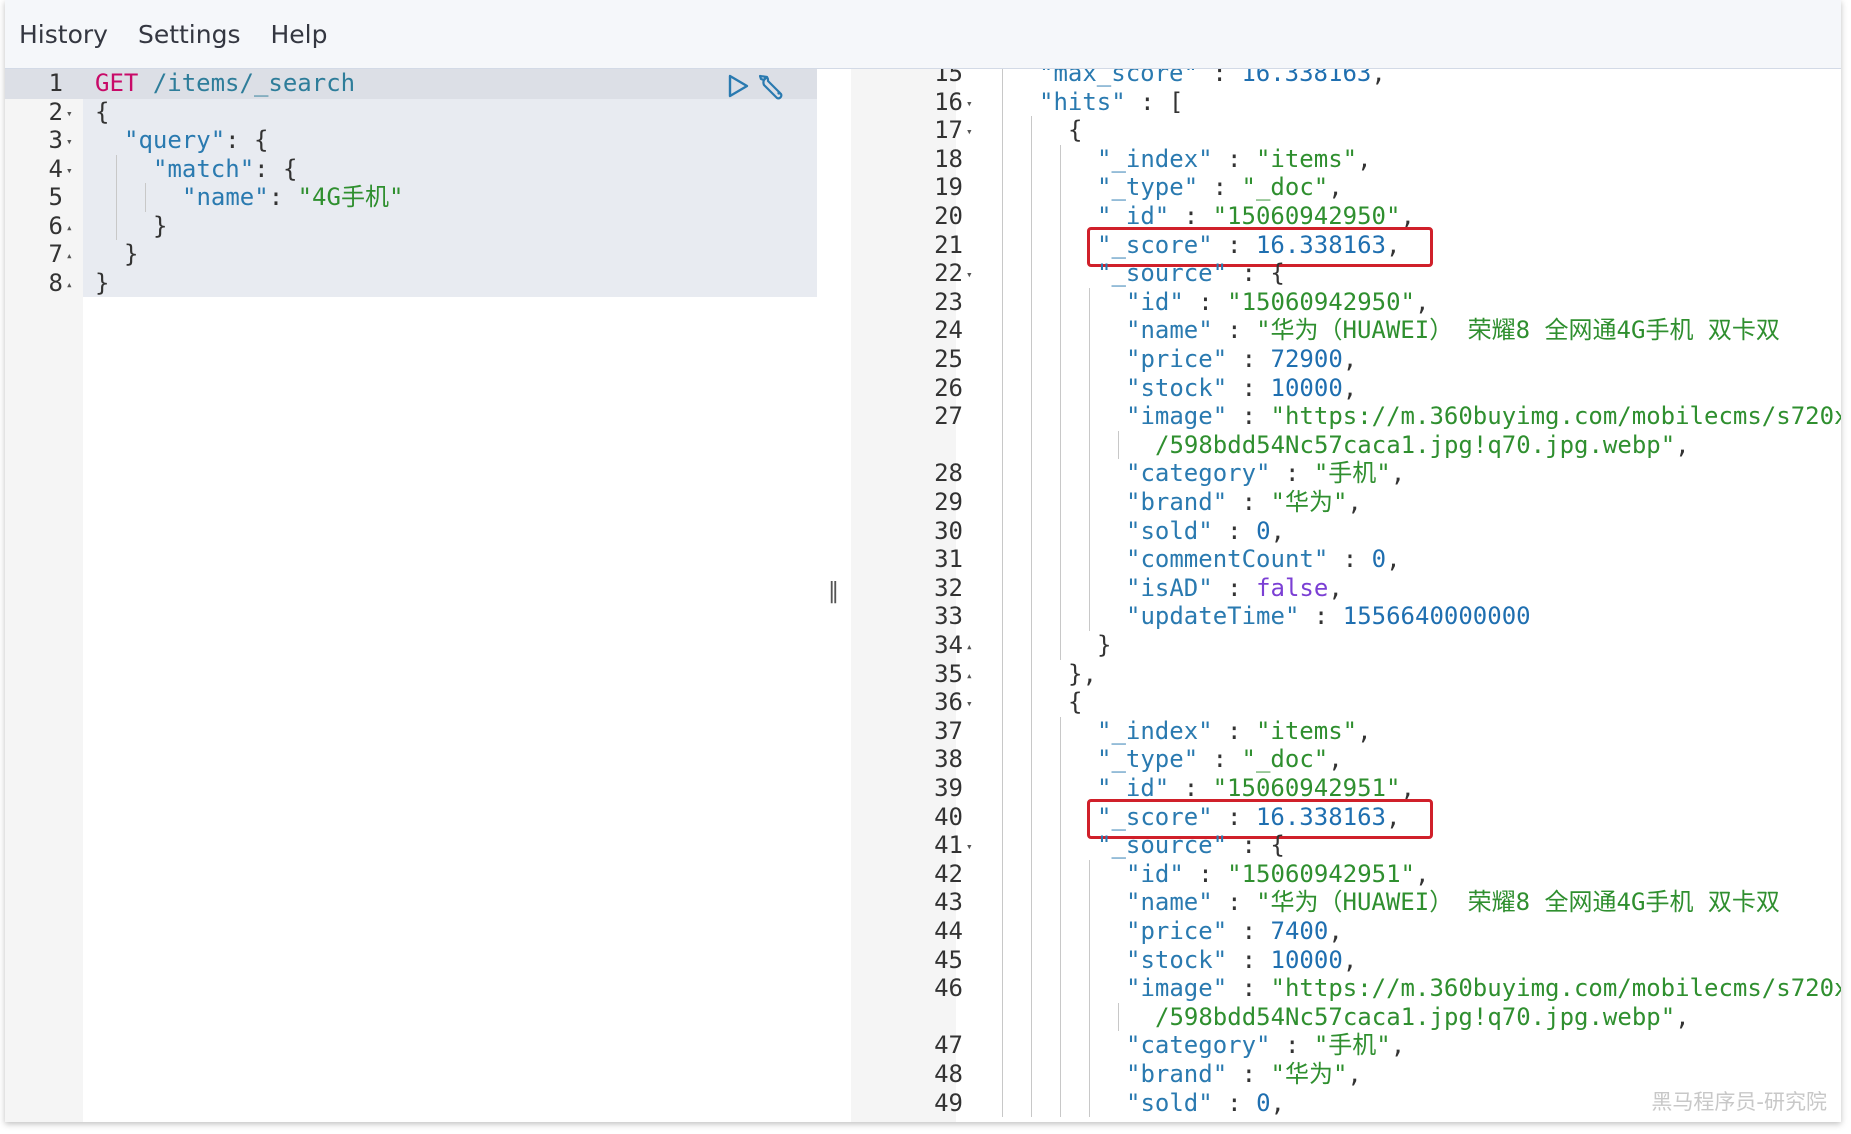 The image size is (1851, 1134). I want to click on menu-help: Help, so click(299, 34).